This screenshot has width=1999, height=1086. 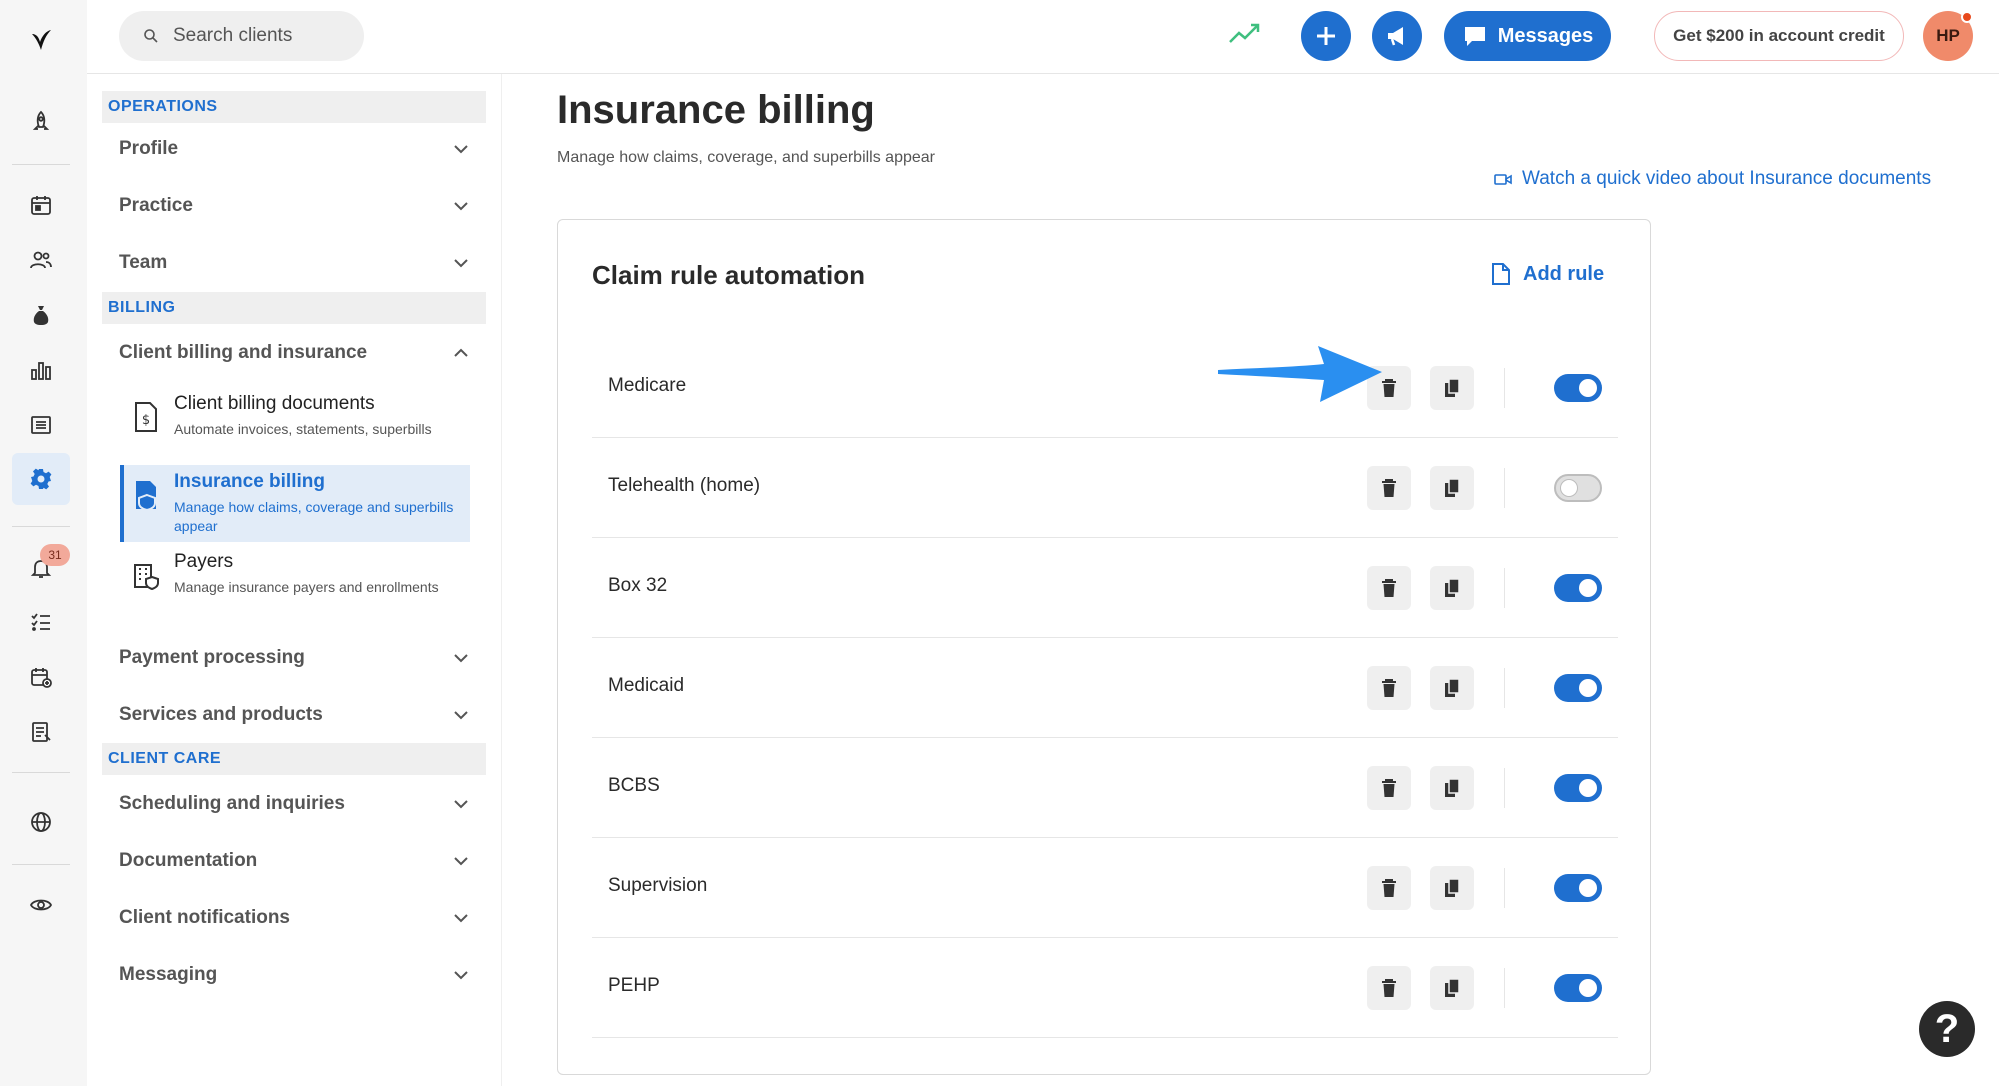 What do you see at coordinates (41, 40) in the screenshot?
I see `logo-icon` at bounding box center [41, 40].